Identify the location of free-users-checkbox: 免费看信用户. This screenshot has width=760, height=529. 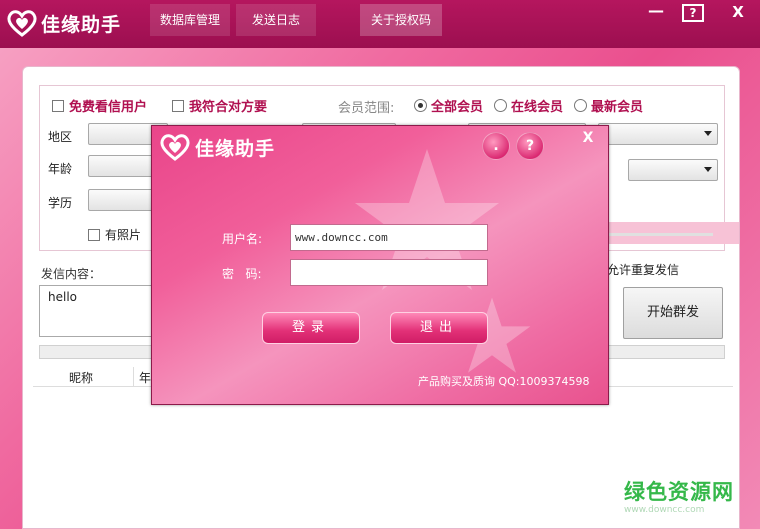
(99, 105).